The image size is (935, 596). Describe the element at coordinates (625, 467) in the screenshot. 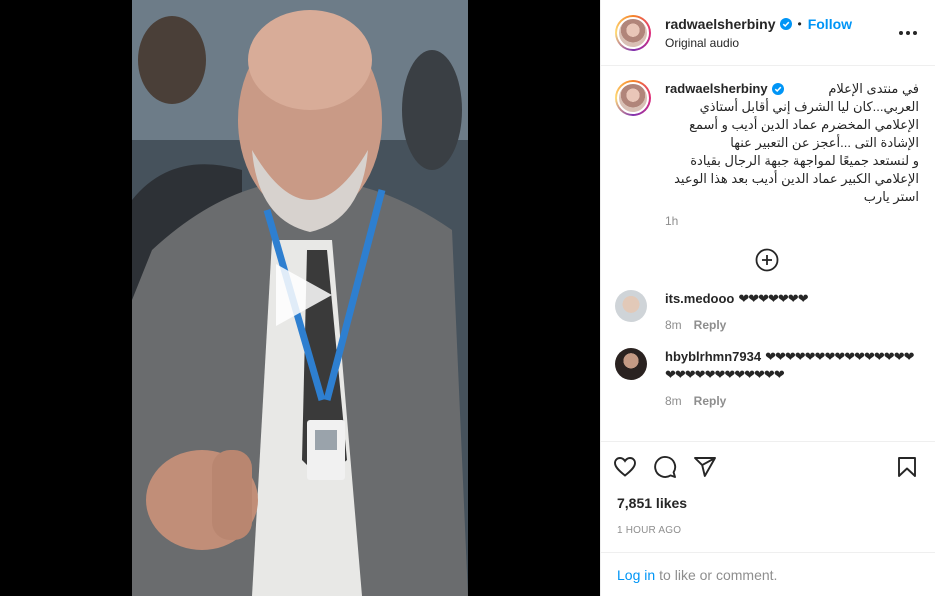

I see `heart-icon` at that location.